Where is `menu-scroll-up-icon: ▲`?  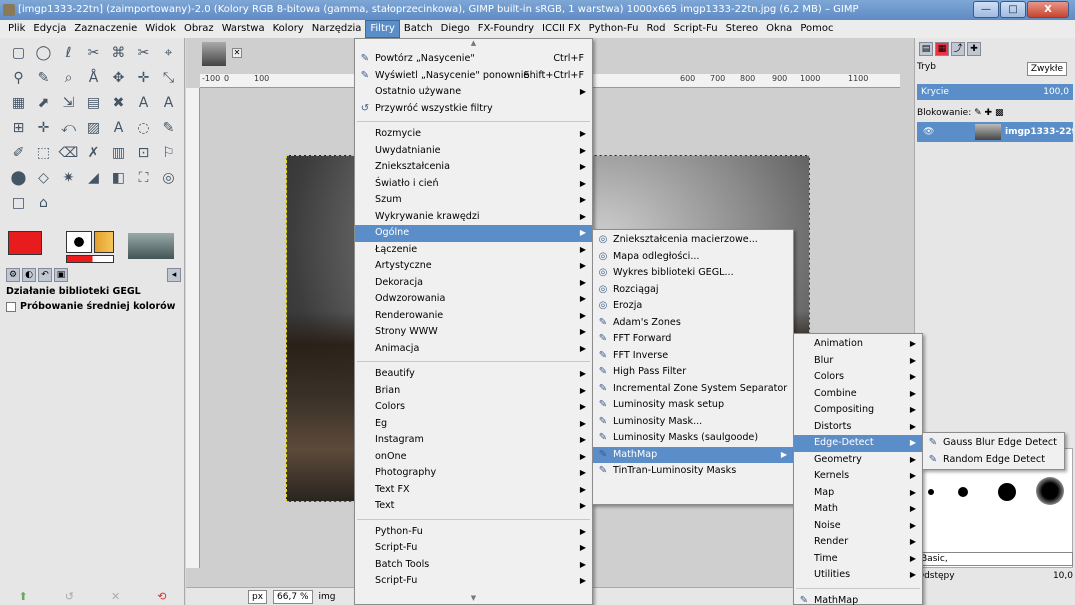
menu-scroll-up-icon: ▲ is located at coordinates (473, 45).